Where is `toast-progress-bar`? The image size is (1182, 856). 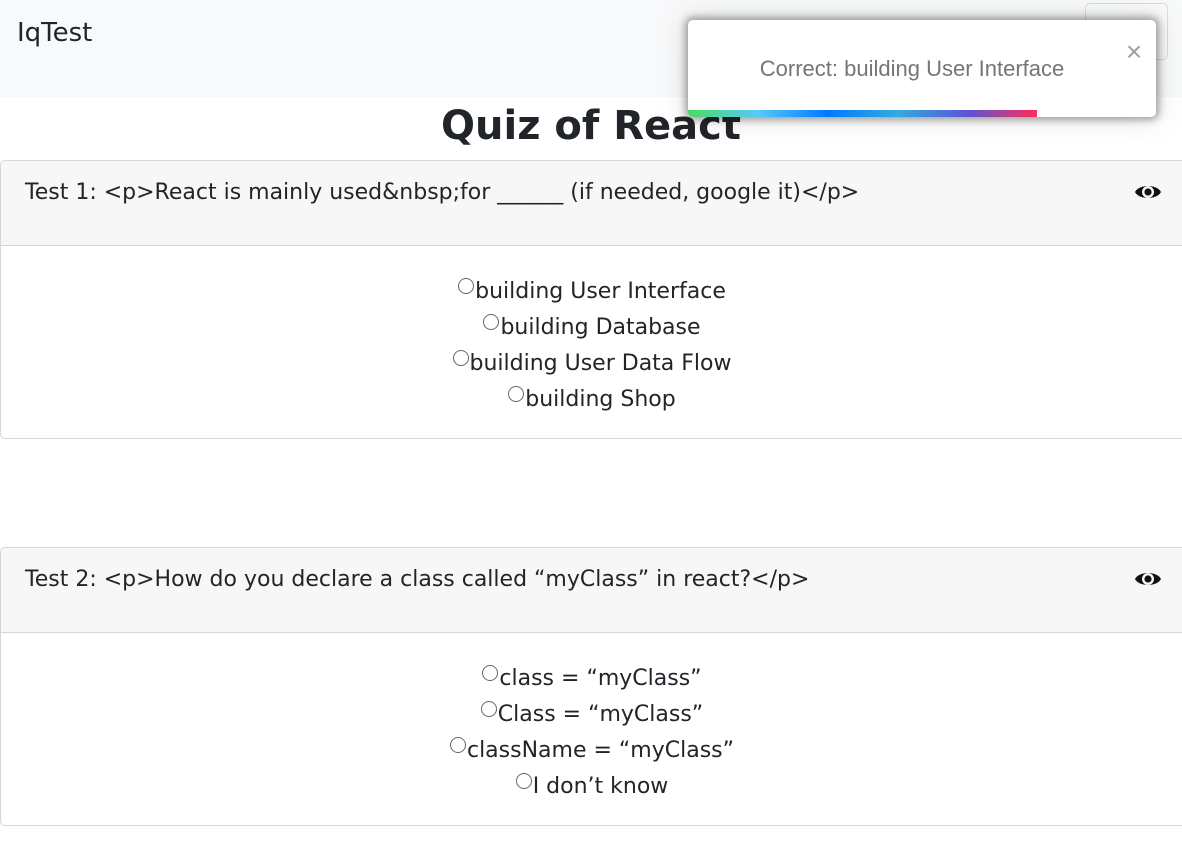
toast-progress-bar is located at coordinates (862, 113).